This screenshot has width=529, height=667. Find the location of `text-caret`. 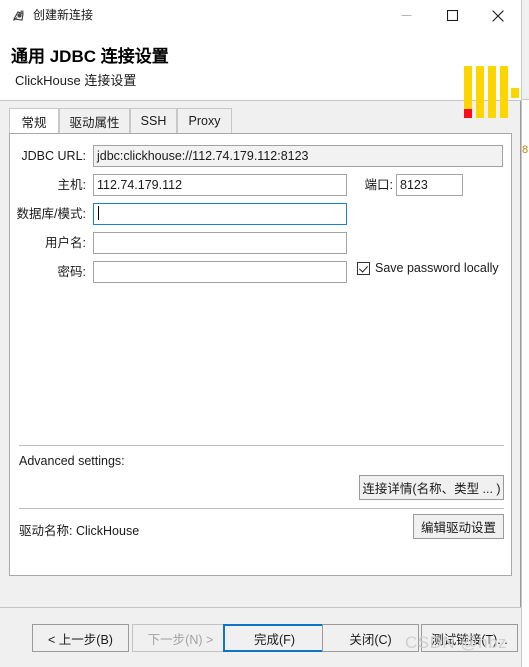

text-caret is located at coordinates (98, 213).